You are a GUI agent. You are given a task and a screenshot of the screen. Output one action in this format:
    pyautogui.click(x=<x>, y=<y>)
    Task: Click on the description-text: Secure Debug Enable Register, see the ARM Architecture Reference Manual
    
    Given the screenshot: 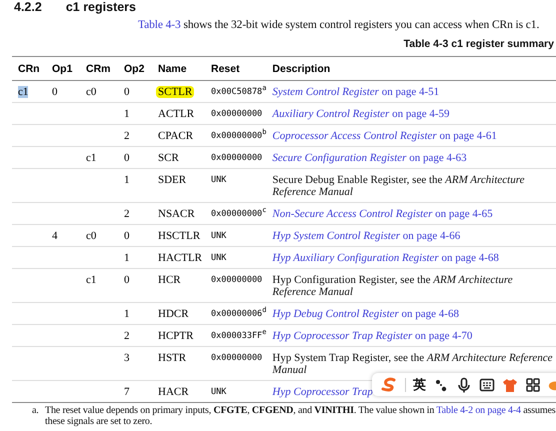 What is the action you would take?
    pyautogui.click(x=398, y=186)
    